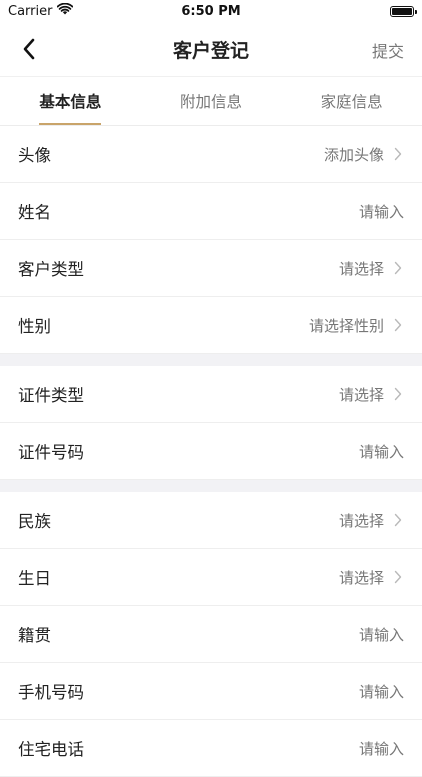 The image size is (422, 777). I want to click on tab-indicator, so click(70, 124).